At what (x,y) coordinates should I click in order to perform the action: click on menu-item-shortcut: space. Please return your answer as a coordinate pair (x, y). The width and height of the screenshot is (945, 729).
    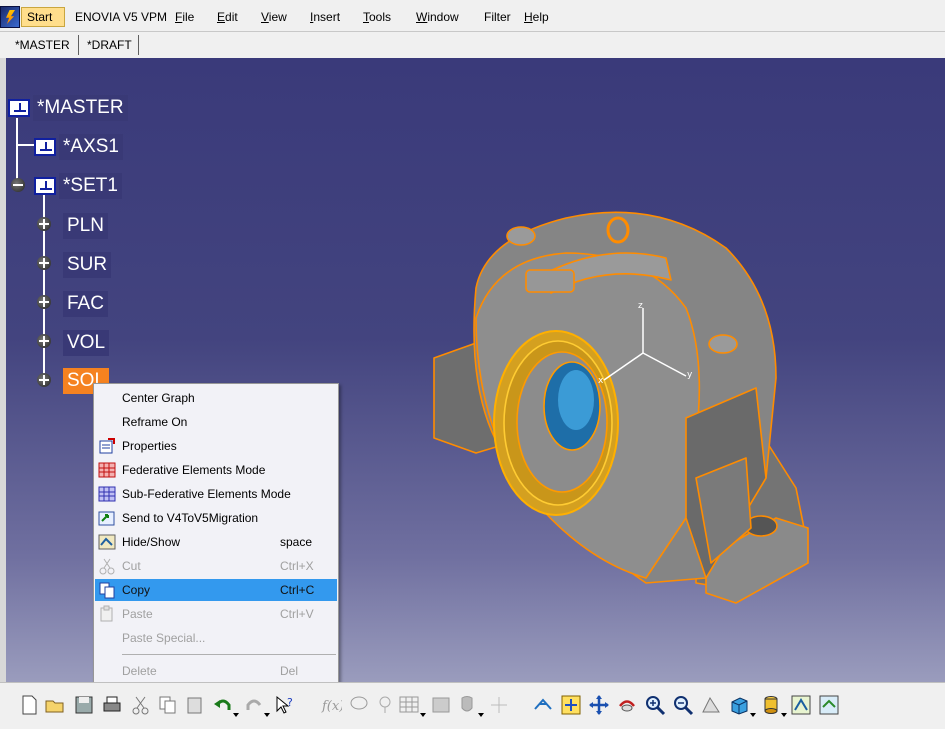
    Looking at the image, I should click on (296, 542).